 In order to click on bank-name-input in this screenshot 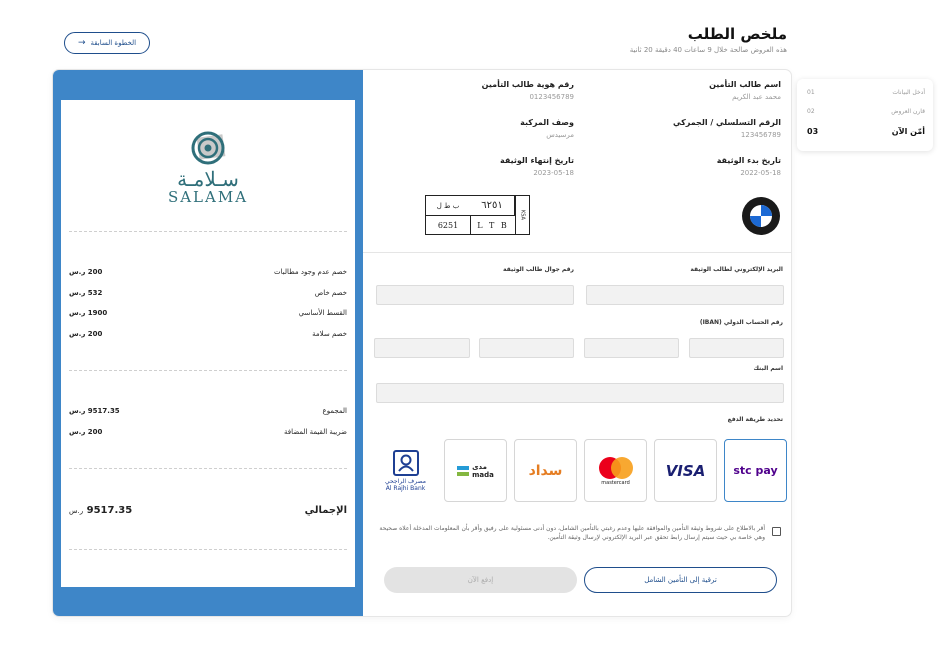, I will do `click(580, 393)`.